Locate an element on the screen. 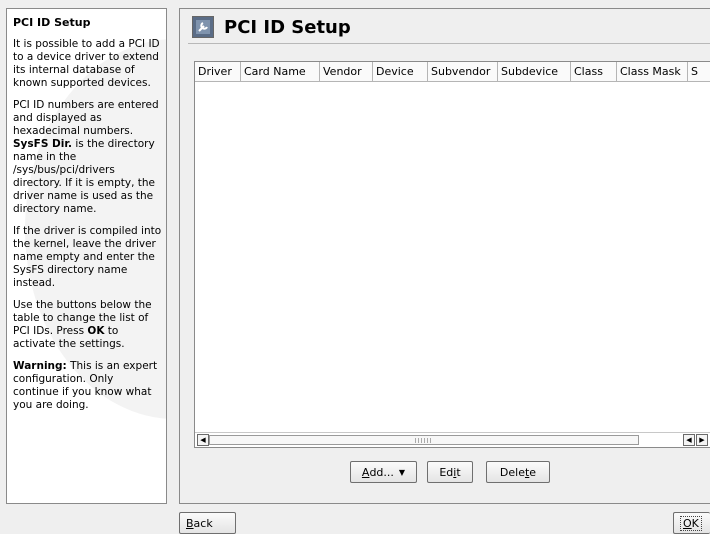 This screenshot has height=534, width=710. help-bold-text: SysFS Dir. is located at coordinates (43, 144).